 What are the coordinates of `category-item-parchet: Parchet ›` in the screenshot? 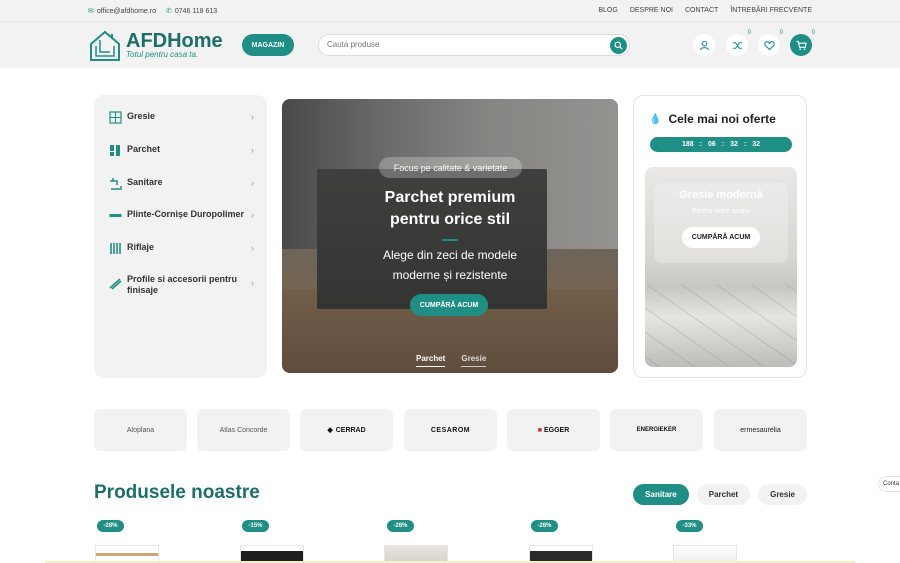 It's located at (181, 150).